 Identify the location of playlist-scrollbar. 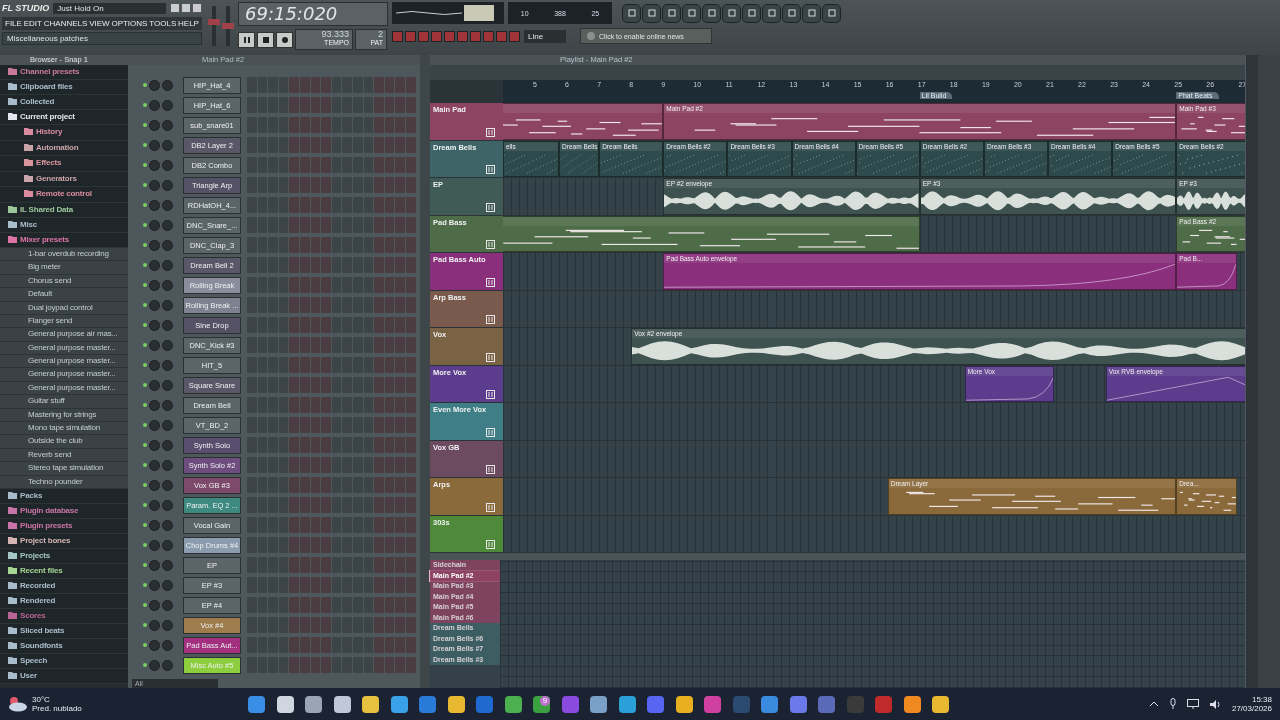
(1251, 371).